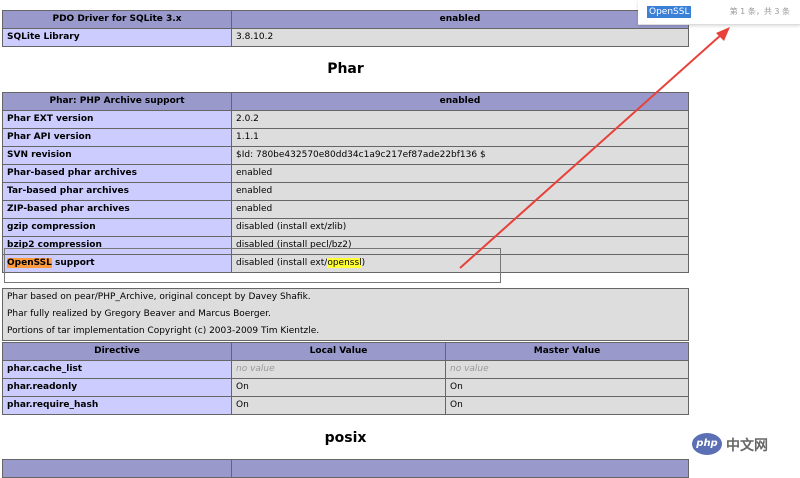 This screenshot has width=800, height=478. Describe the element at coordinates (759, 11) in the screenshot. I see `find-match-count: 第 1 条，共 3 条` at that location.